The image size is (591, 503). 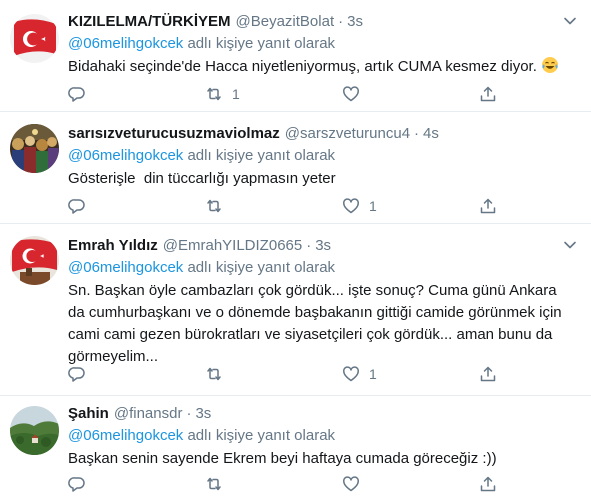 What do you see at coordinates (273, 94) in the screenshot?
I see `retweet-button: 1` at bounding box center [273, 94].